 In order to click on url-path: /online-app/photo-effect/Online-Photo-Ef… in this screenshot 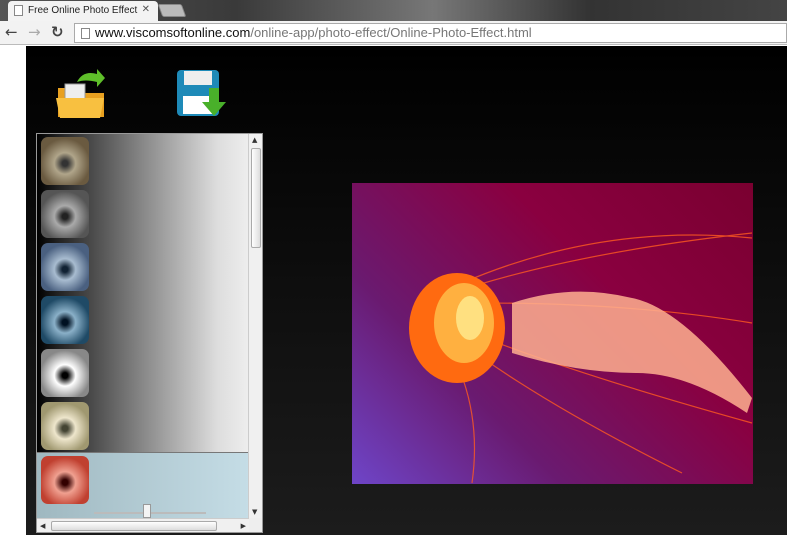, I will do `click(391, 32)`.